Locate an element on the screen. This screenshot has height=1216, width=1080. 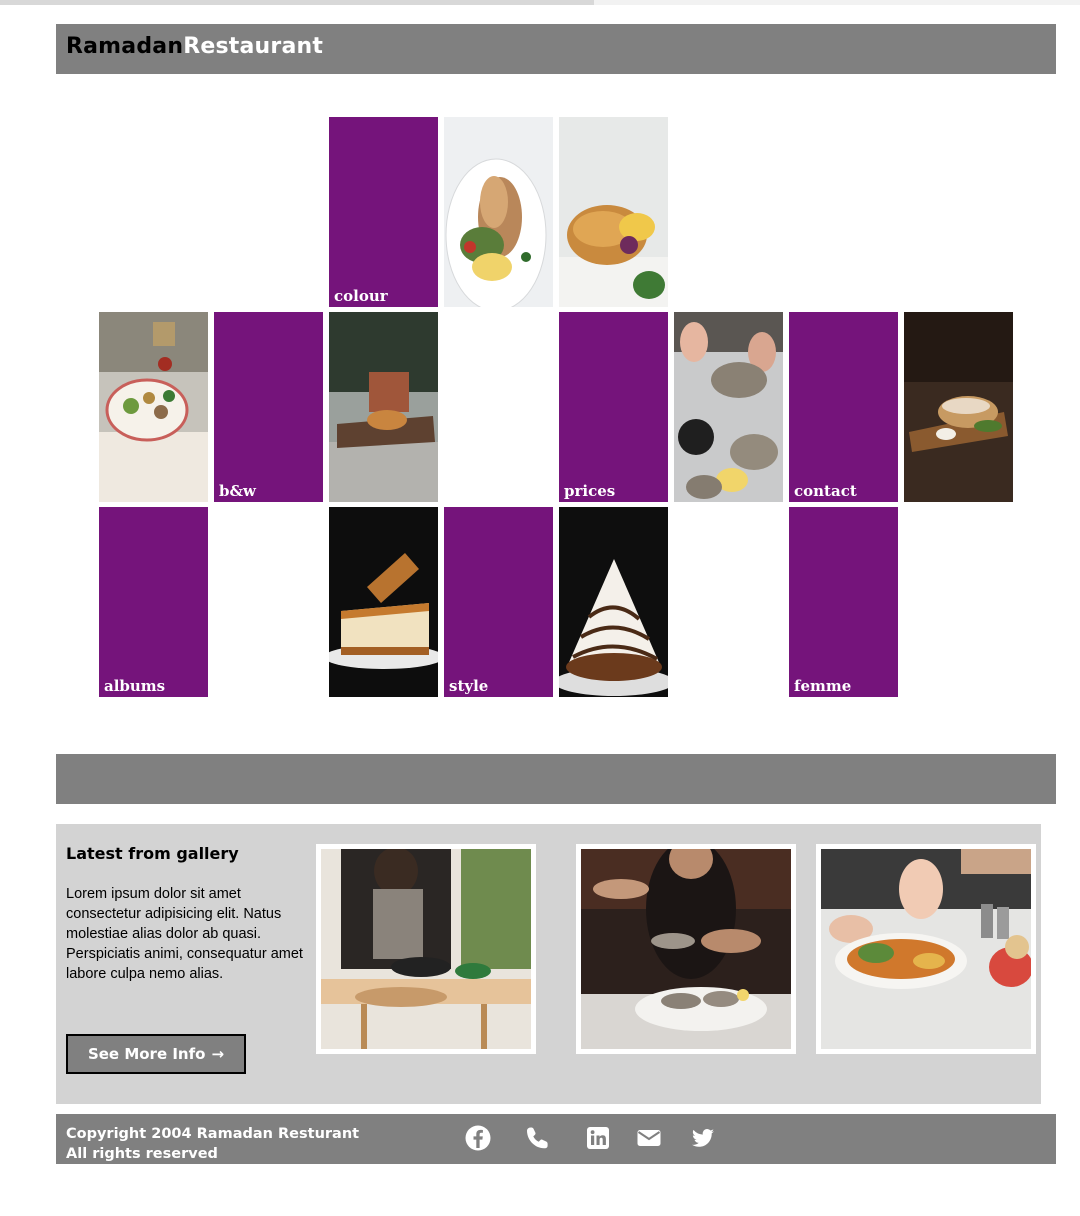
copyright-line-1: Copyright 2004 Ramadan Resturant is located at coordinates (213, 1134).